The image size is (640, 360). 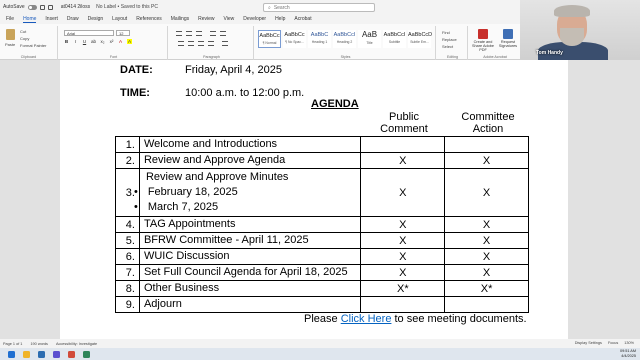 I want to click on tab-review: Review, so click(x=206, y=19).